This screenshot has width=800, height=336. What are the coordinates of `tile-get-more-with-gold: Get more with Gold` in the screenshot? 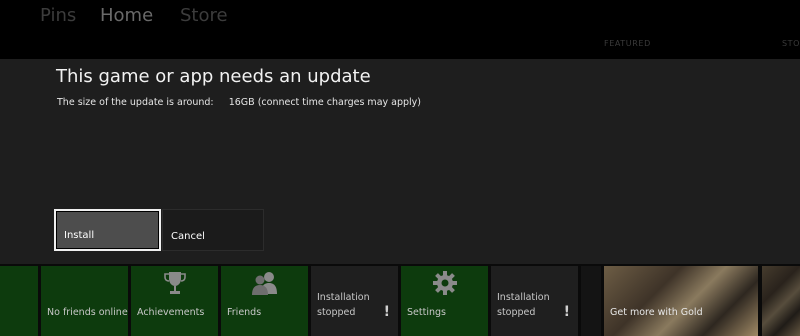 It's located at (681, 301).